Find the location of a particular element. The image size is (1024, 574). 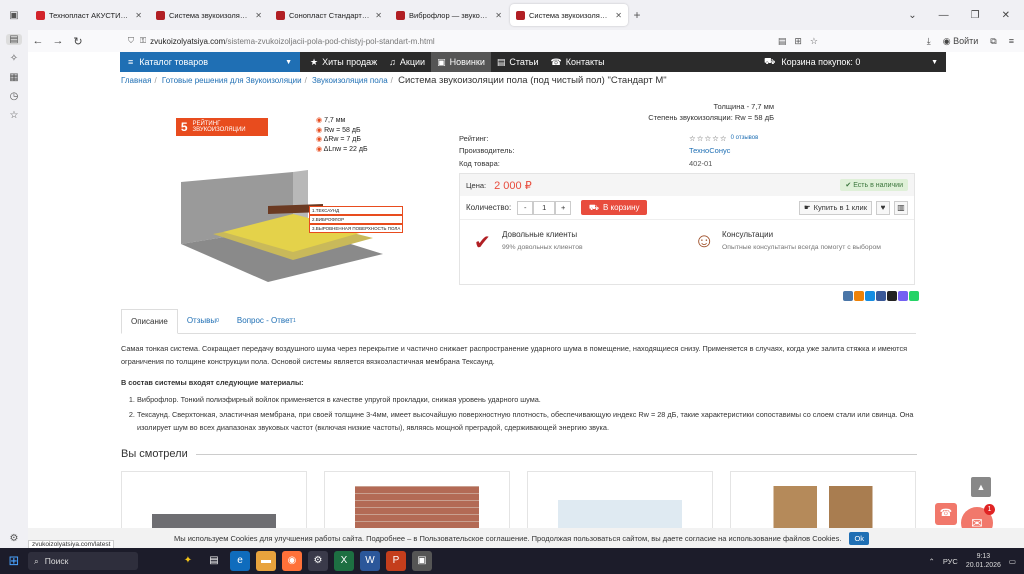

callback-button: ☎ is located at coordinates (946, 514).